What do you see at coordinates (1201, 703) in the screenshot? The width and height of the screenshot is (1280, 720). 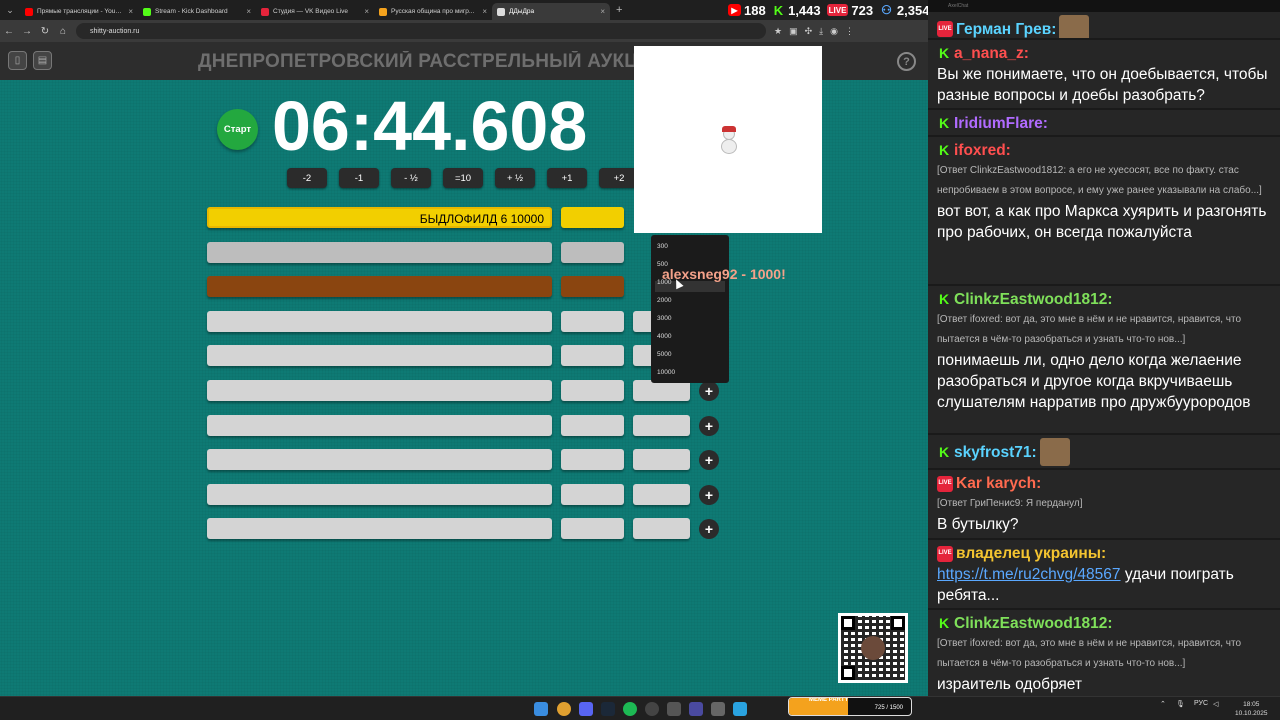 I see `lang-indicator: РУС` at bounding box center [1201, 703].